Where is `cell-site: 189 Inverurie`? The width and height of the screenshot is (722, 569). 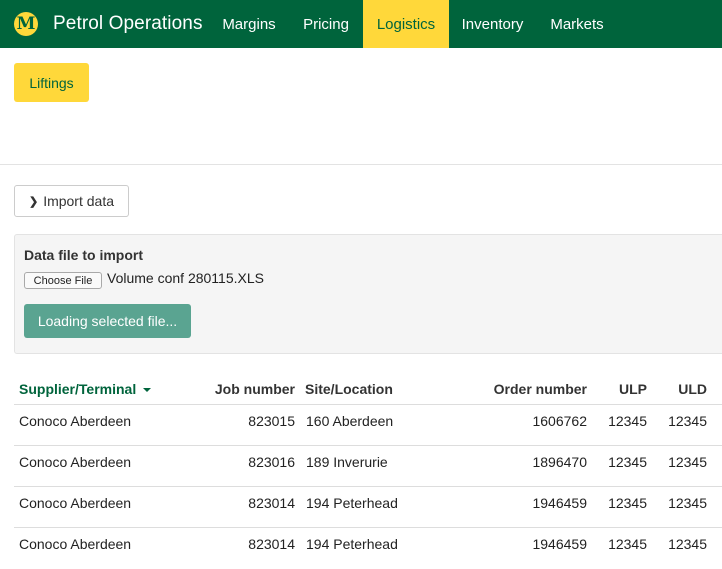 cell-site: 189 Inverurie is located at coordinates (347, 462).